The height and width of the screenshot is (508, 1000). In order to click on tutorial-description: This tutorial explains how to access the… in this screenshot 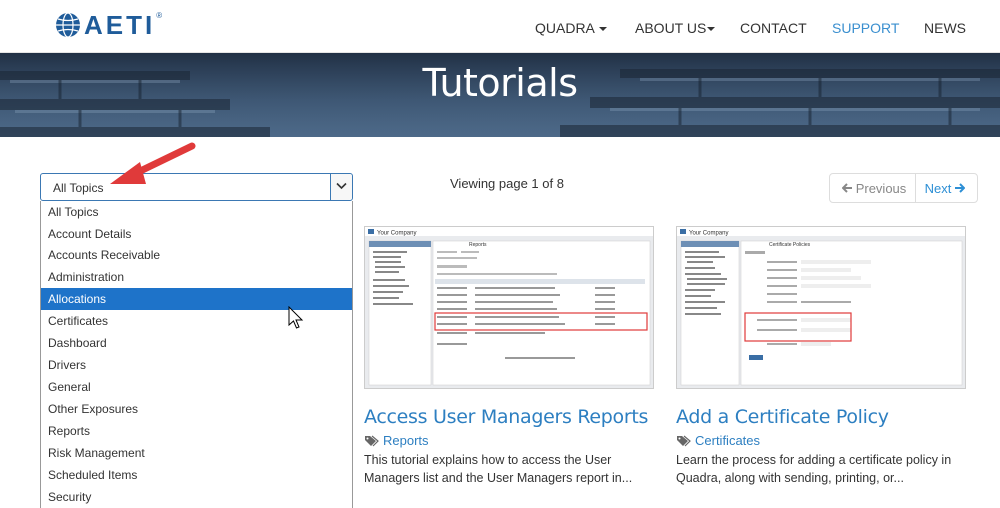, I will do `click(498, 469)`.